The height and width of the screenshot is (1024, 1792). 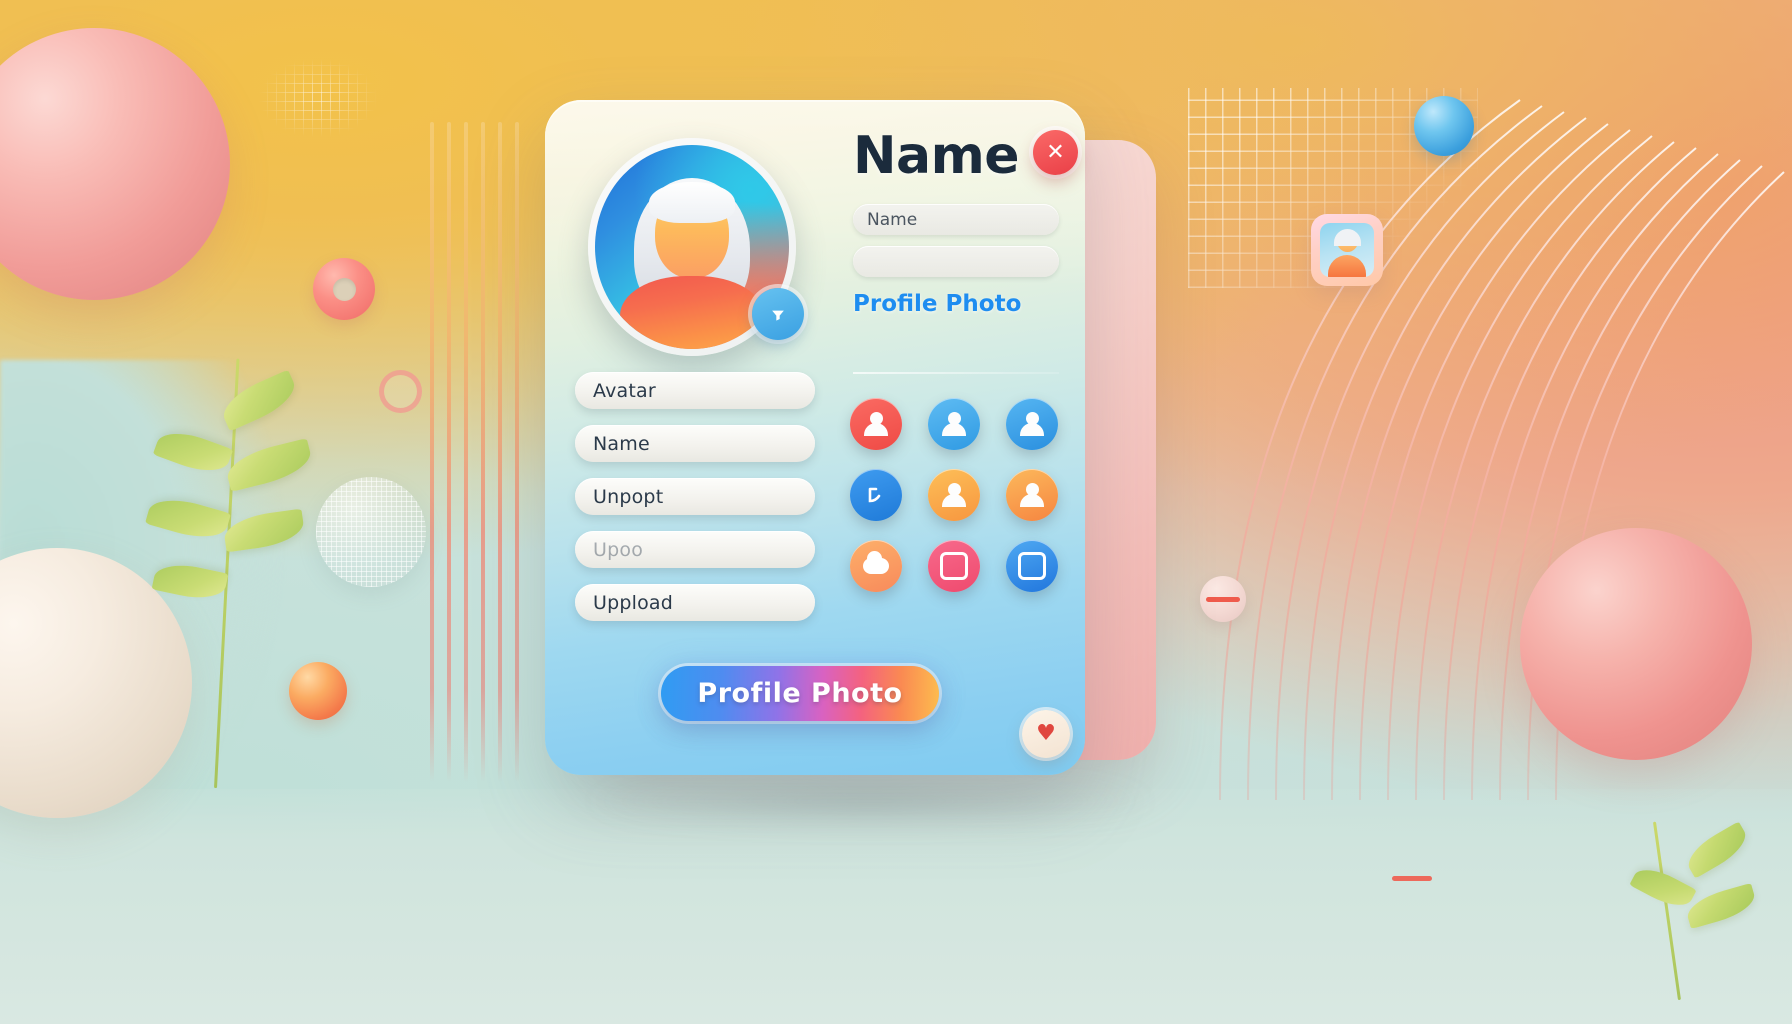 What do you see at coordinates (1636, 644) in the screenshot?
I see `decor-sphere-pink-bottom-right` at bounding box center [1636, 644].